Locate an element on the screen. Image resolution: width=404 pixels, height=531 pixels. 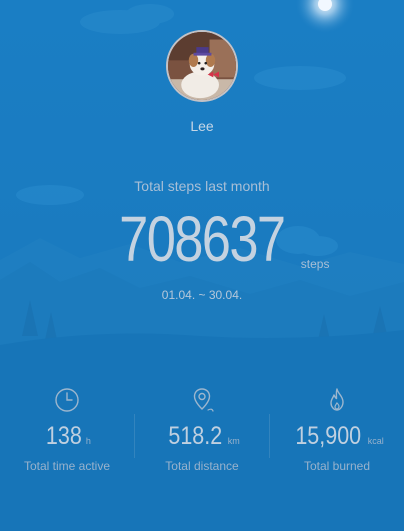
stat-calories: 15,900 kcal Total burned is located at coordinates (337, 429).